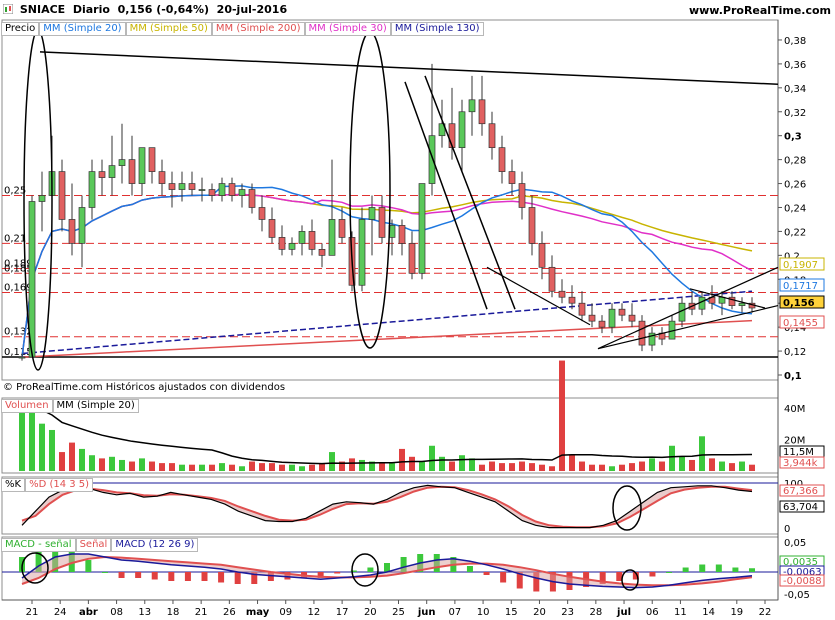  What do you see at coordinates (116, 612) in the screenshot?
I see `x-tick-label: 08` at bounding box center [116, 612].